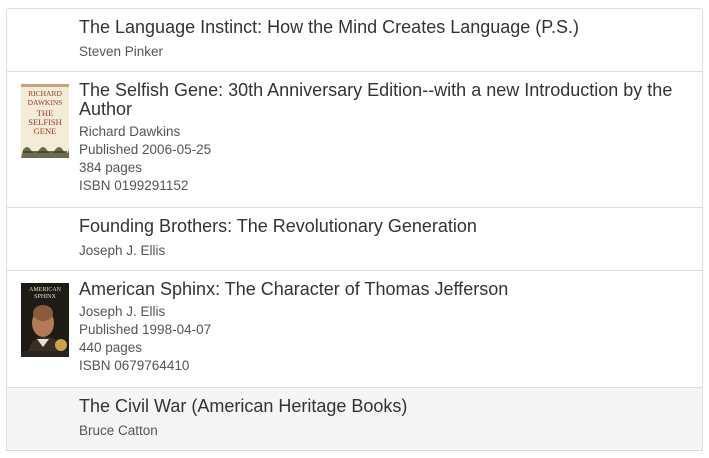  I want to click on book-published-date: Published 1998-04-07, so click(145, 329).